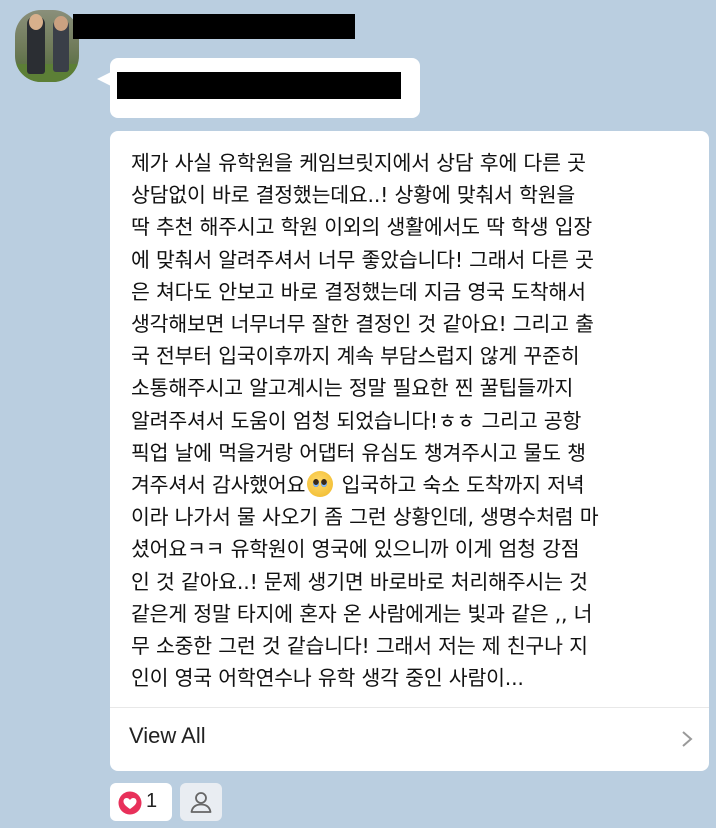 Image resolution: width=716 pixels, height=828 pixels. I want to click on like-reaction-button: 1, so click(141, 802).